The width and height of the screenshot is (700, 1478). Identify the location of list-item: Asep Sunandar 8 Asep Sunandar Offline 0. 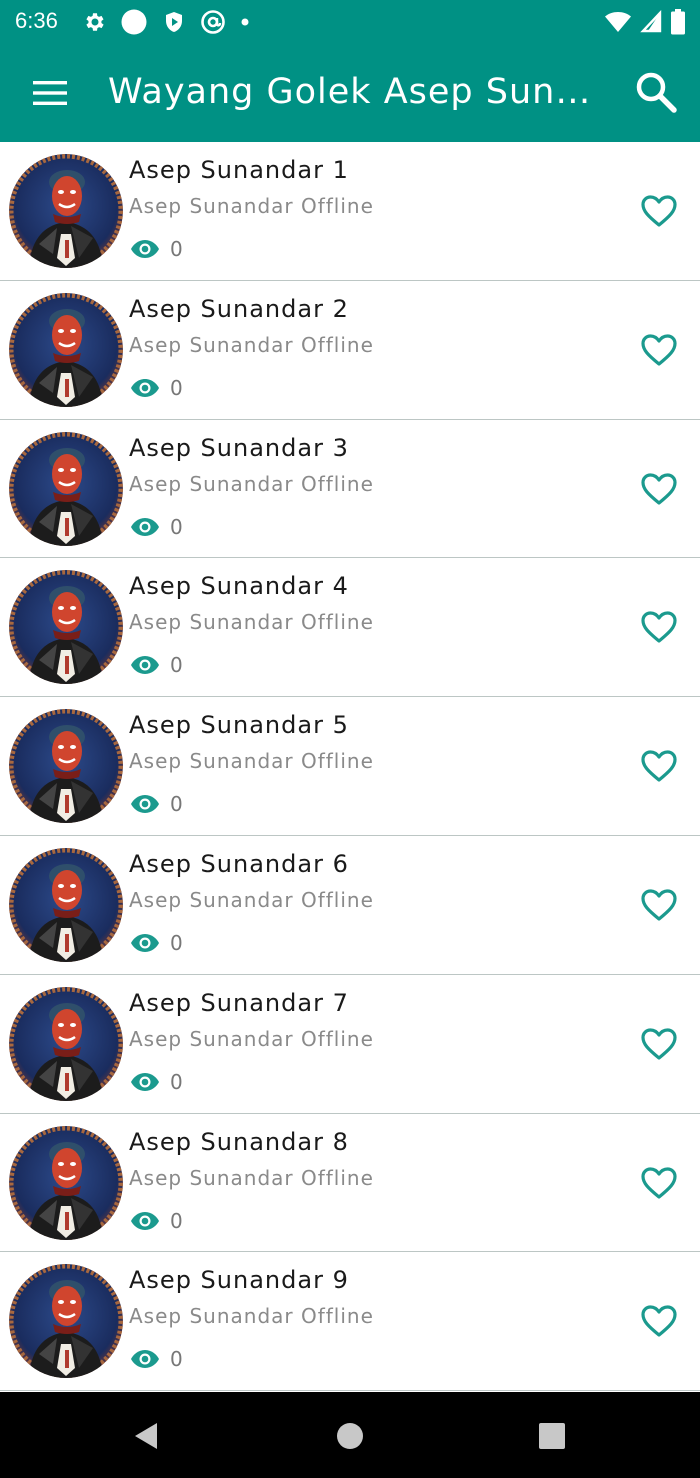
(350, 1183).